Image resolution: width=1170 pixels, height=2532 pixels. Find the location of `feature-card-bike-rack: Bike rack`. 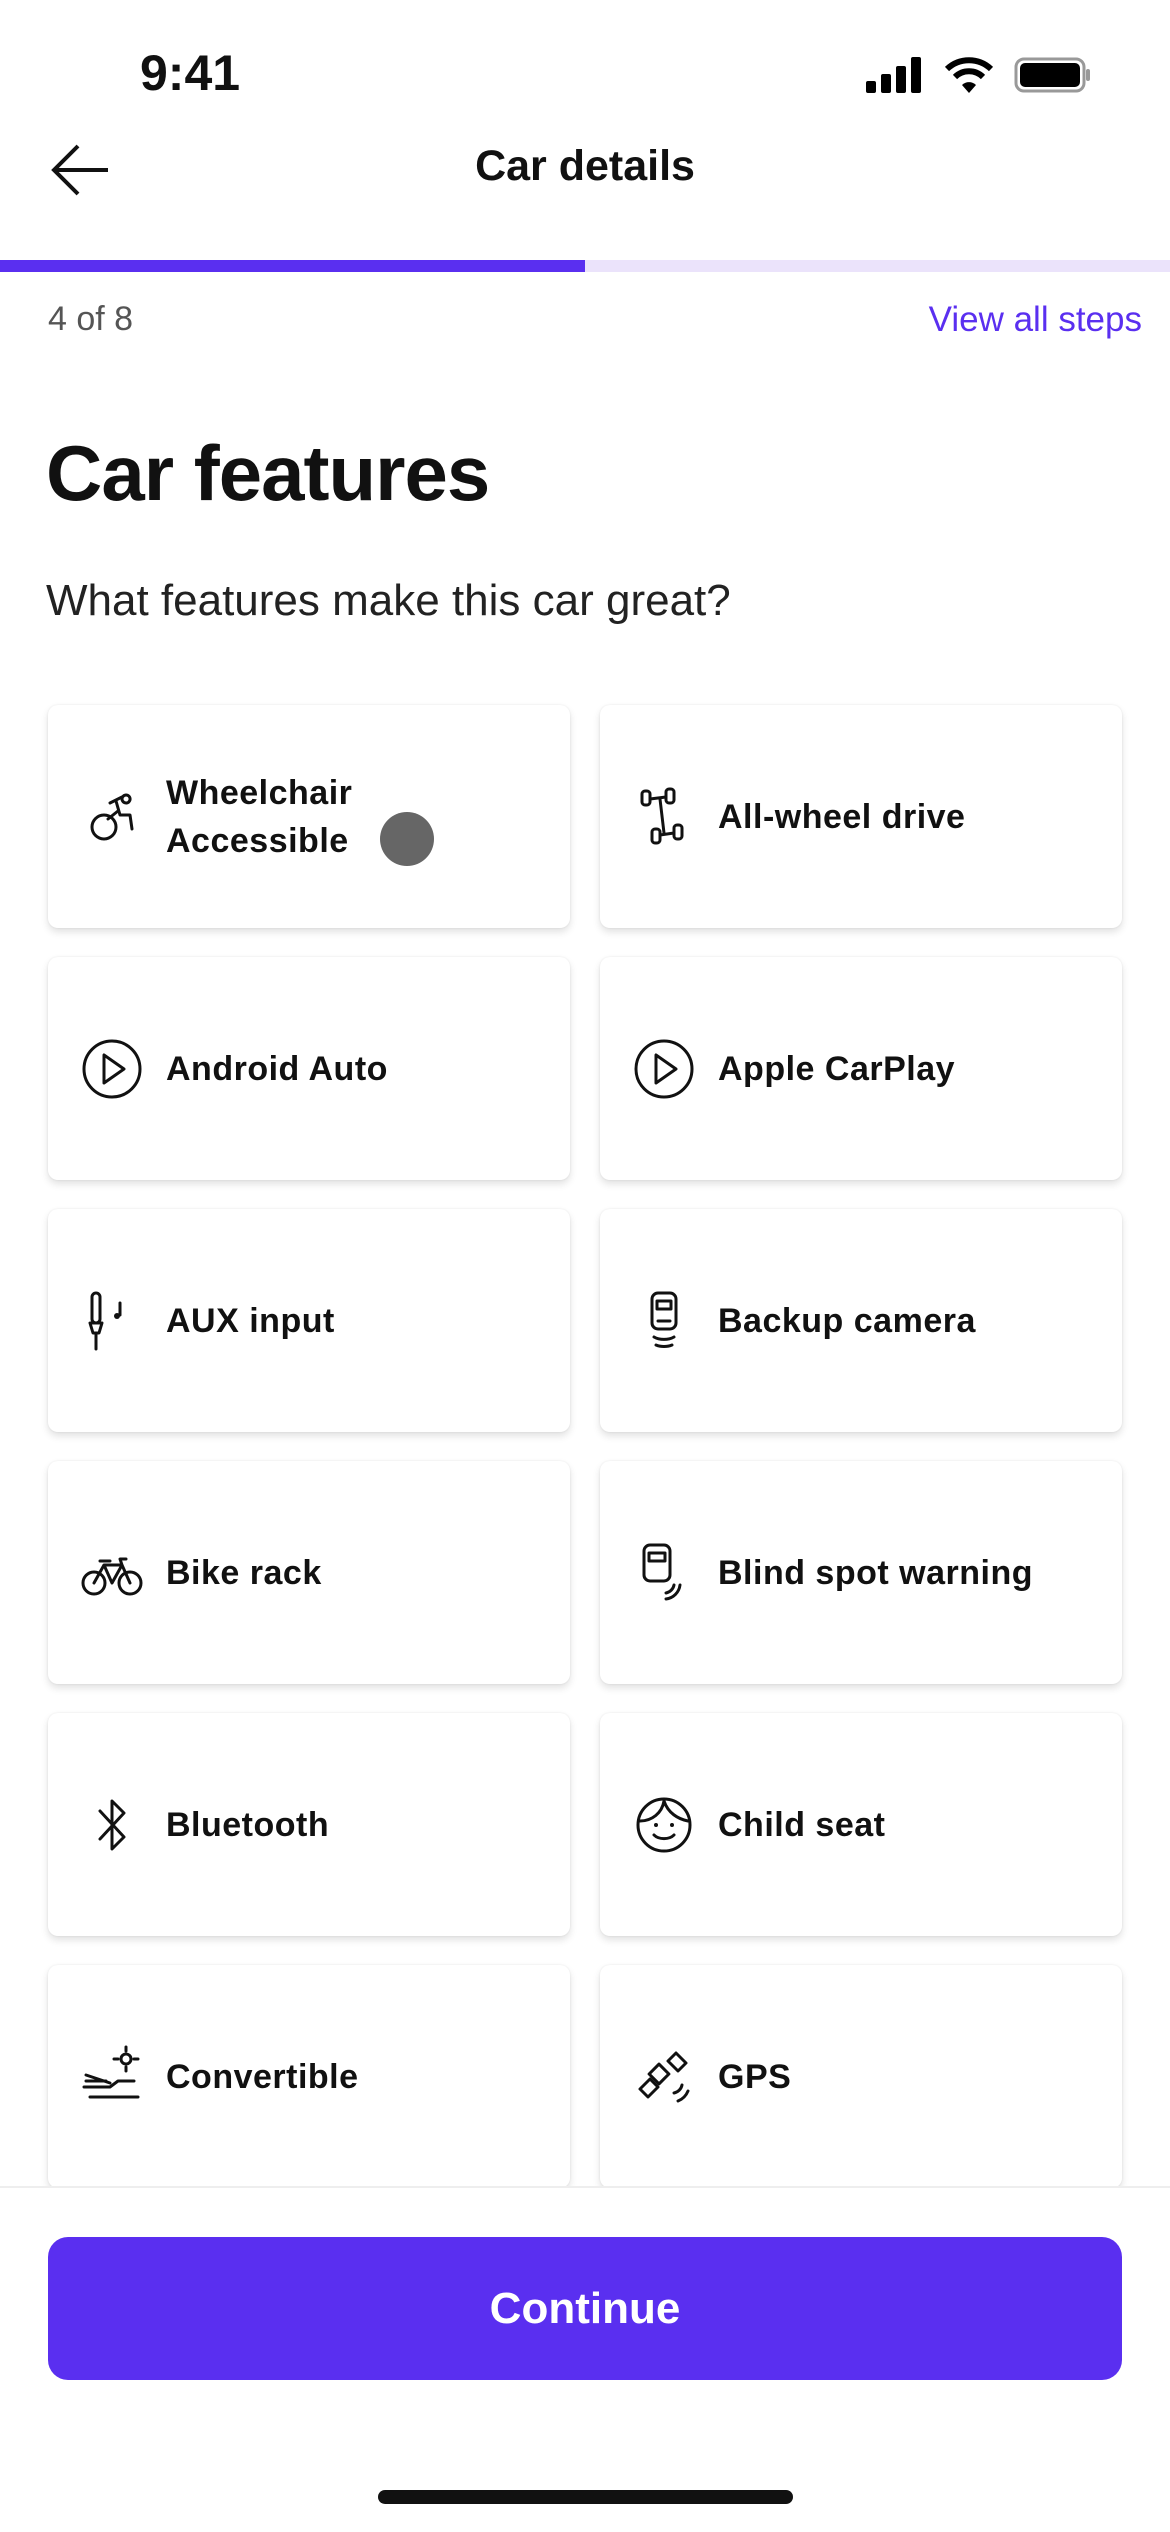

feature-card-bike-rack: Bike rack is located at coordinates (309, 1572).